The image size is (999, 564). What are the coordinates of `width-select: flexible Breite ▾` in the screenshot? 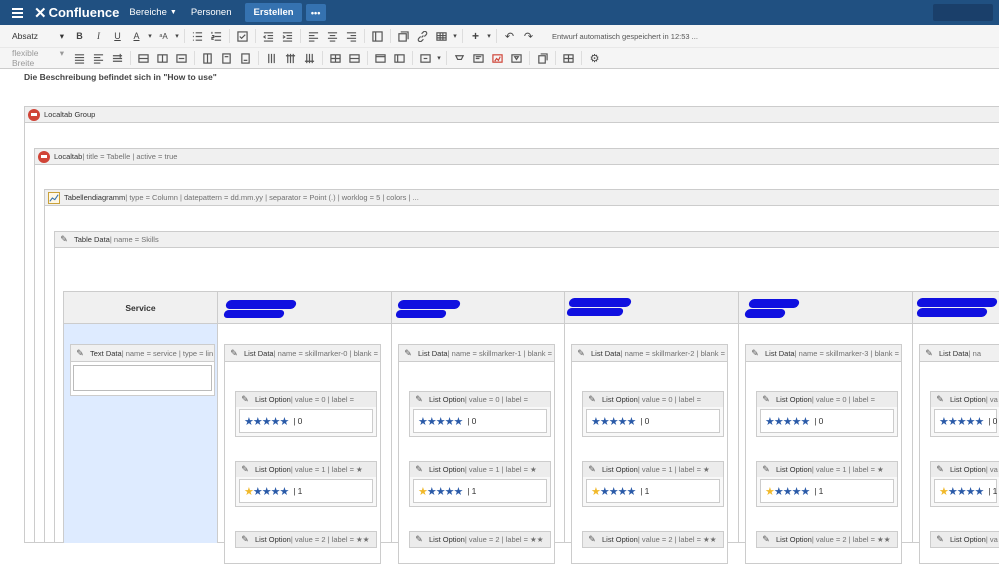 It's located at (35, 58).